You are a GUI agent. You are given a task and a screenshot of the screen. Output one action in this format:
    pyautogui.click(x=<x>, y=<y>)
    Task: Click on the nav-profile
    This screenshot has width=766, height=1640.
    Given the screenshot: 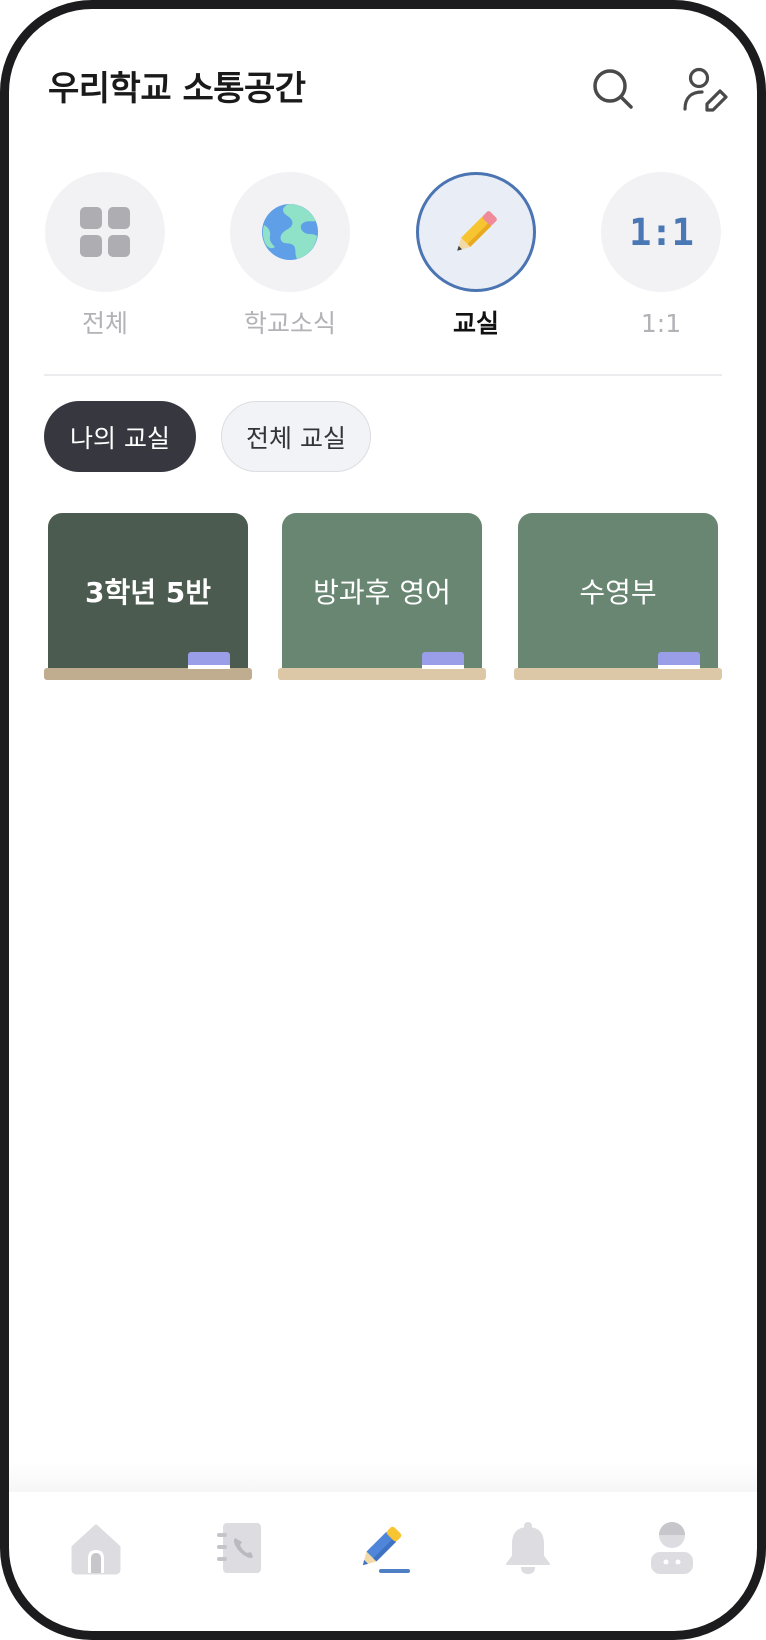 What is the action you would take?
    pyautogui.click(x=672, y=1548)
    